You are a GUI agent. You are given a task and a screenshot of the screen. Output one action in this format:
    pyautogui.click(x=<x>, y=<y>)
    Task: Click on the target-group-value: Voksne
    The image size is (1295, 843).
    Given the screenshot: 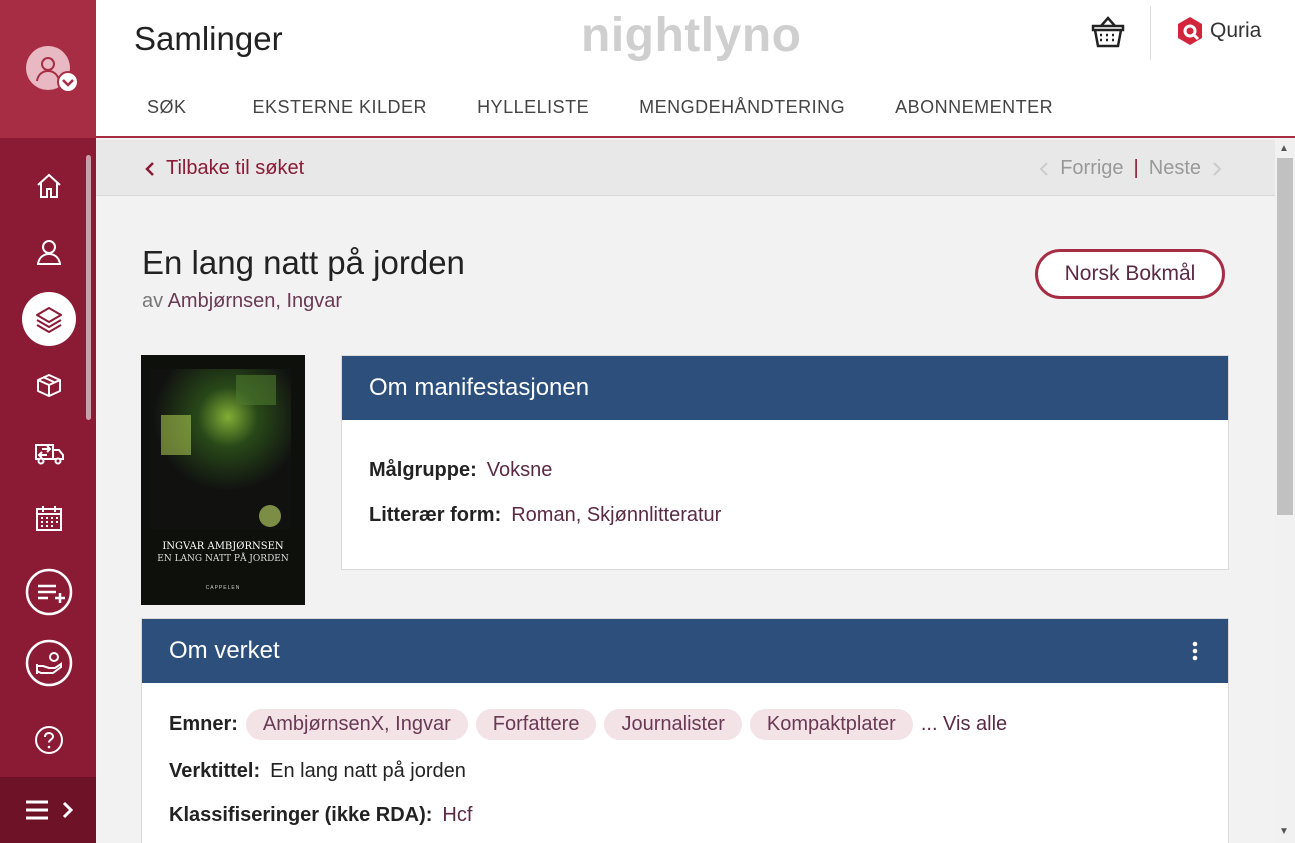 What is the action you would take?
    pyautogui.click(x=520, y=470)
    